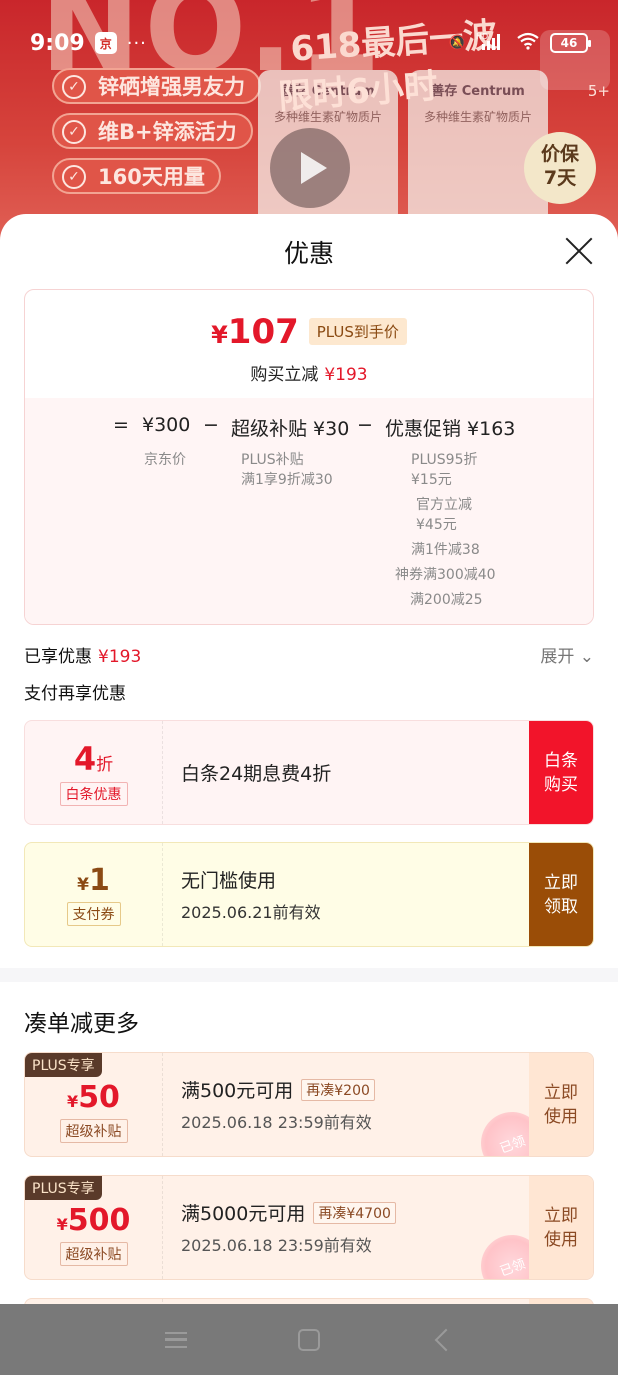  I want to click on coupon-tag: 白条优惠, so click(93, 793).